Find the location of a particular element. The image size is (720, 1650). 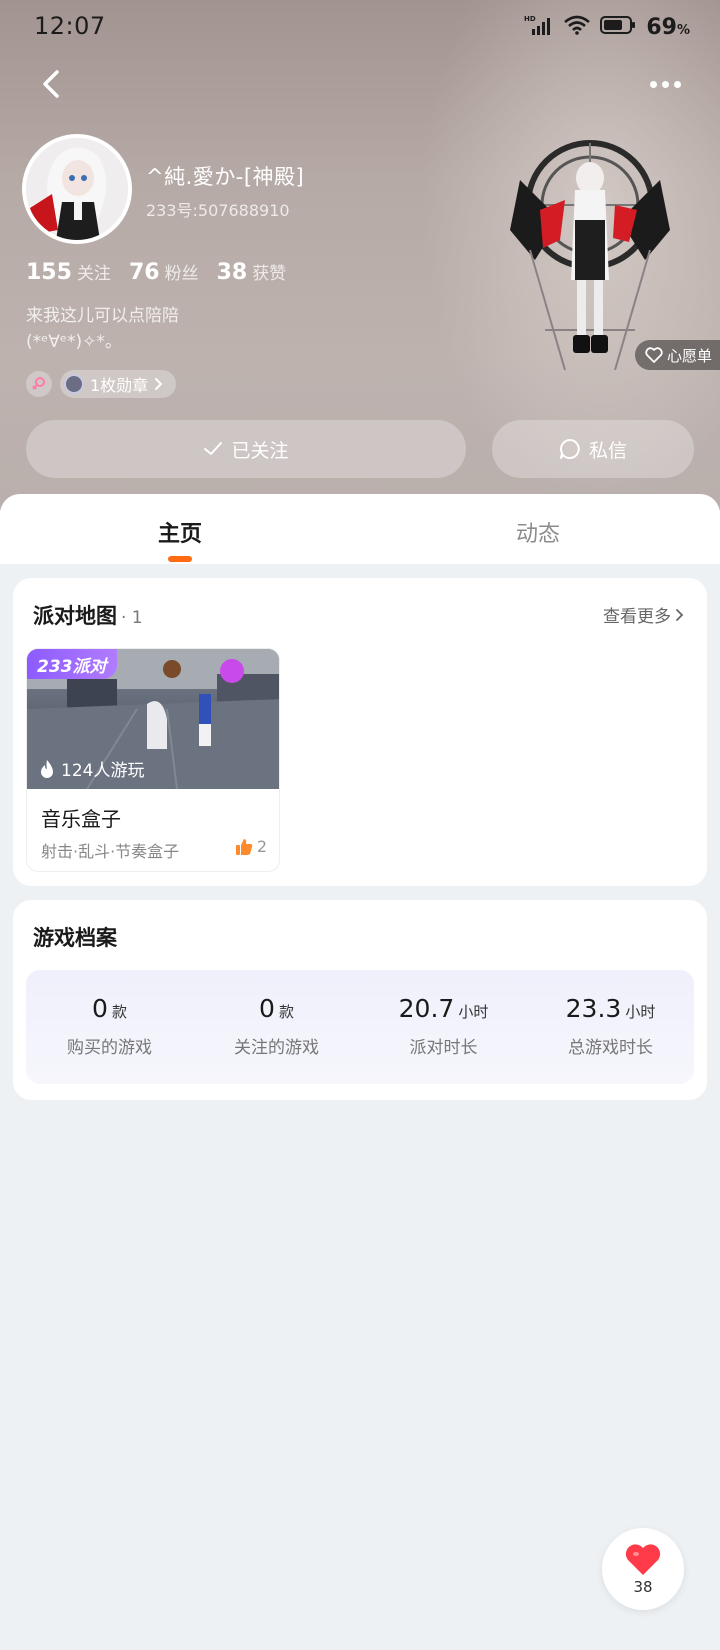

archive-stat-total-time: 23.3 小时 总游戏时长 is located at coordinates (610, 1026).